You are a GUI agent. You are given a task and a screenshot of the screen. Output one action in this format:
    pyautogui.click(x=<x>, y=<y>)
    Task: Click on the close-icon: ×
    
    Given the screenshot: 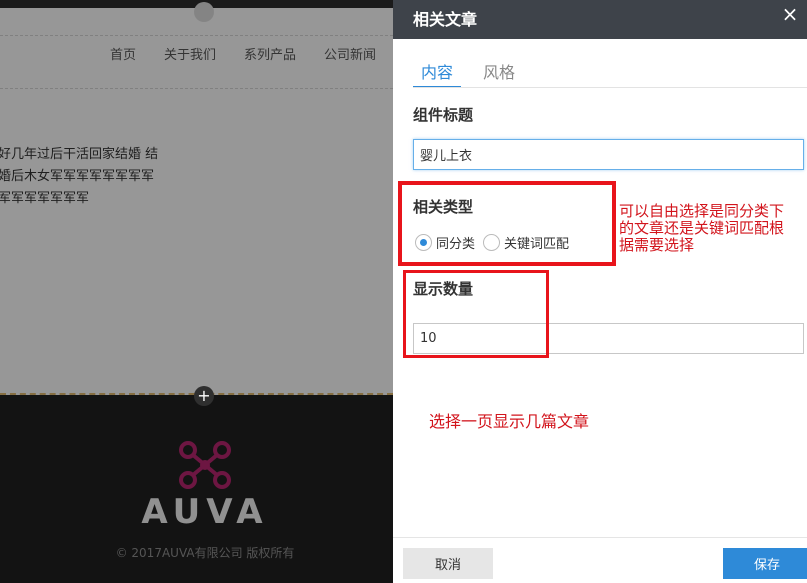 What is the action you would take?
    pyautogui.click(x=790, y=14)
    